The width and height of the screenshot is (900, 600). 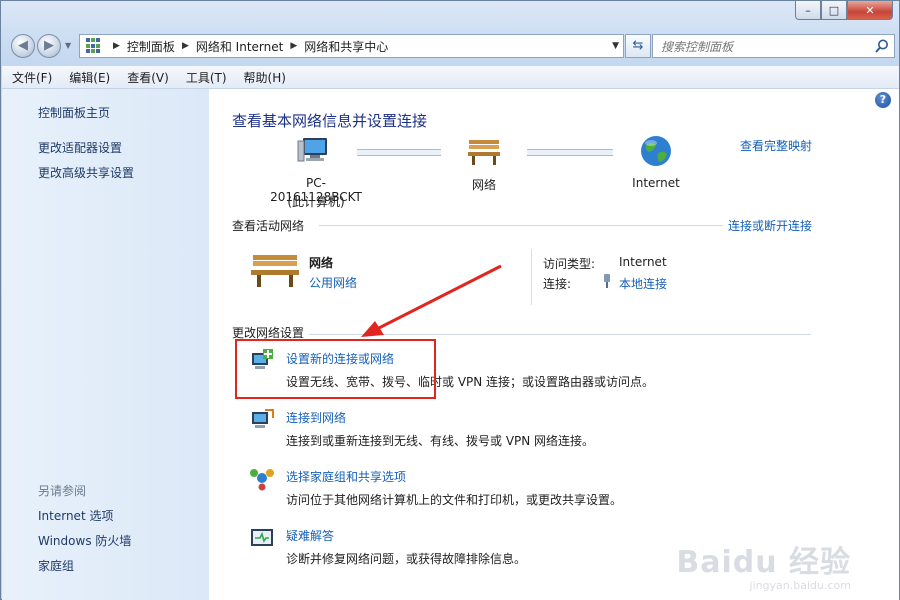 What do you see at coordinates (68, 45) in the screenshot?
I see `recent-pages-dropdown: ▼` at bounding box center [68, 45].